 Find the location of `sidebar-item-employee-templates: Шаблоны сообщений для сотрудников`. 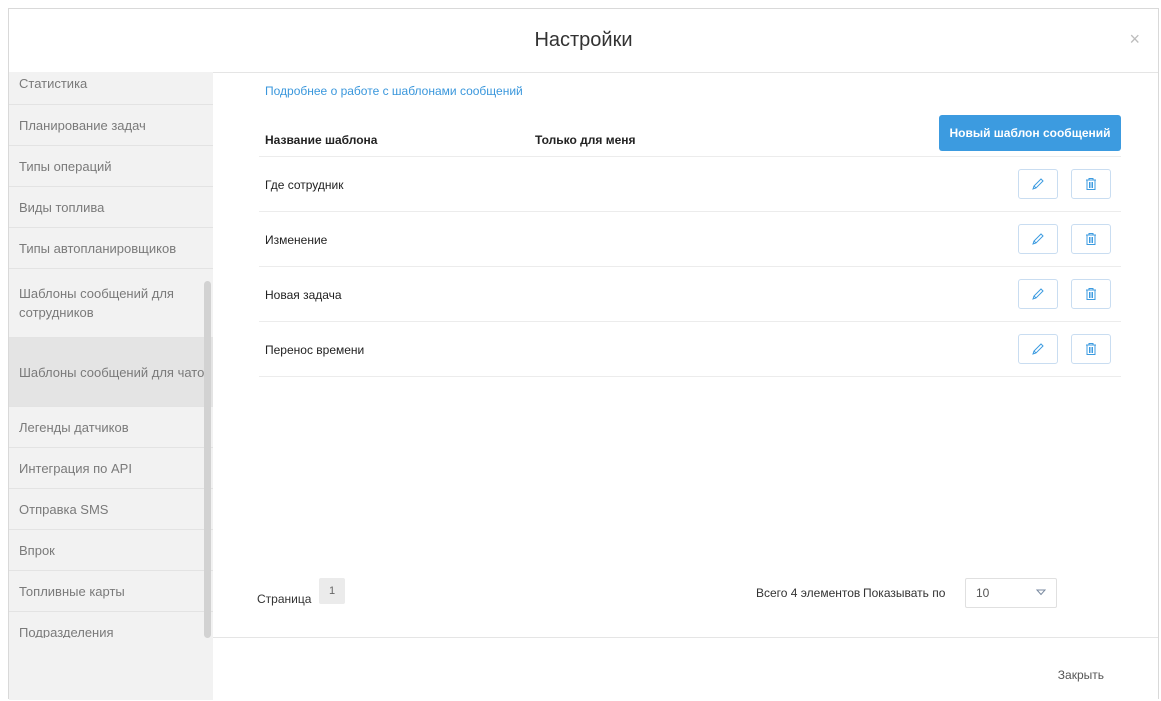

sidebar-item-employee-templates: Шаблоны сообщений для сотрудников is located at coordinates (111, 303).